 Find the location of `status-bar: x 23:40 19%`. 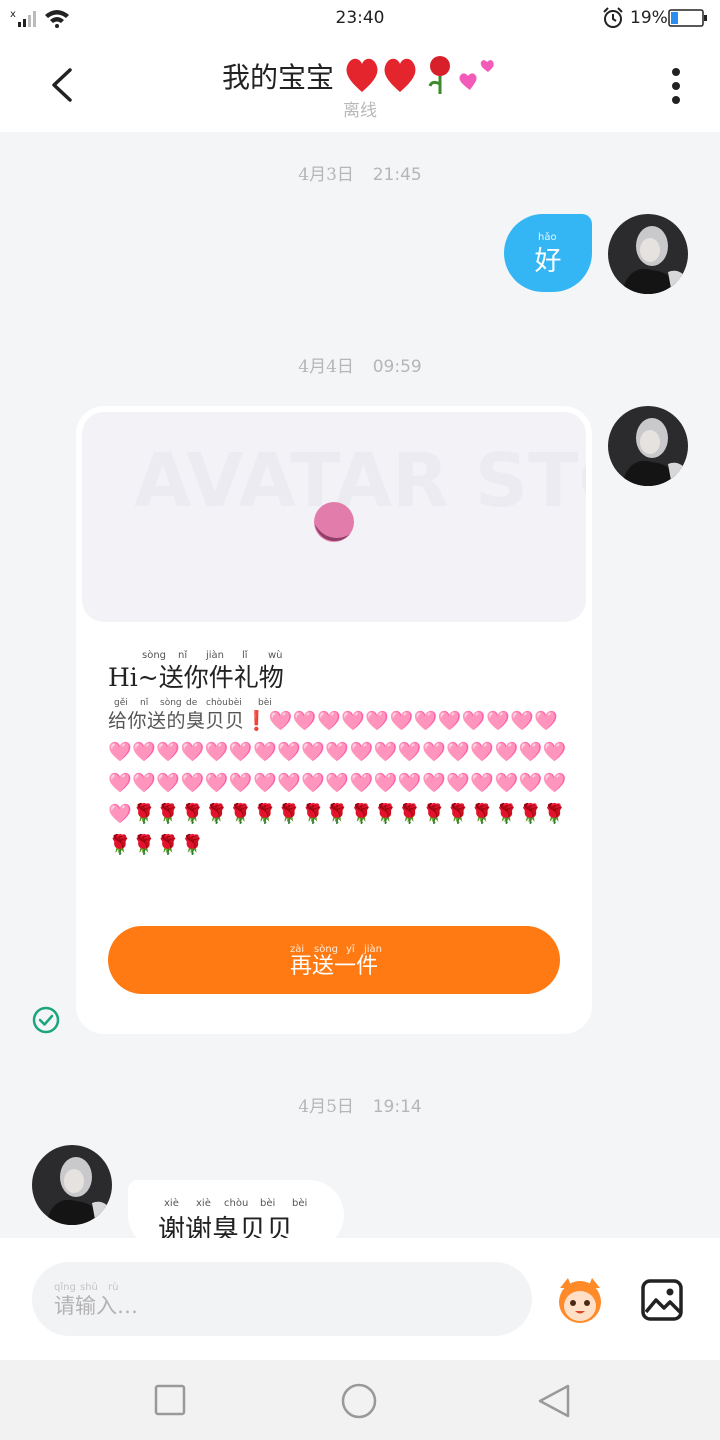

status-bar: x 23:40 19% is located at coordinates (360, 18).